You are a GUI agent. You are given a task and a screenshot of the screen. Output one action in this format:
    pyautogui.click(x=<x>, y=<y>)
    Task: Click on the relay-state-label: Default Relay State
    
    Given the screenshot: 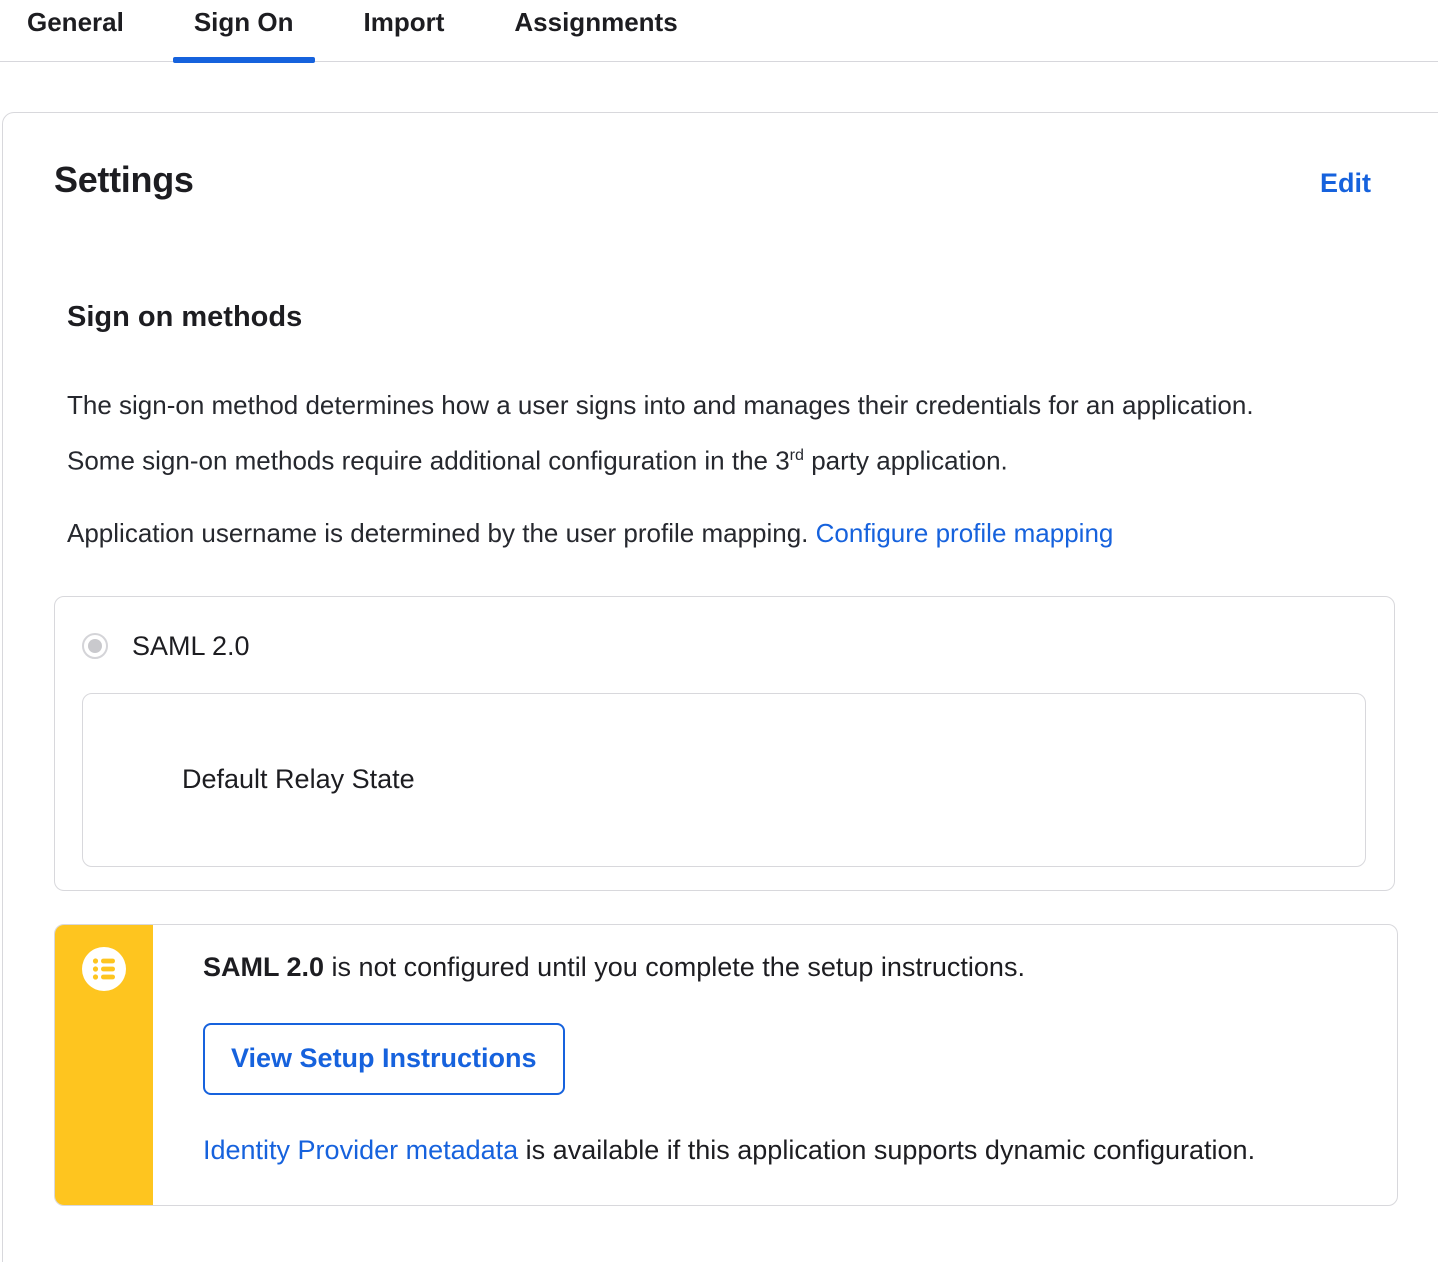 What is the action you would take?
    pyautogui.click(x=298, y=779)
    